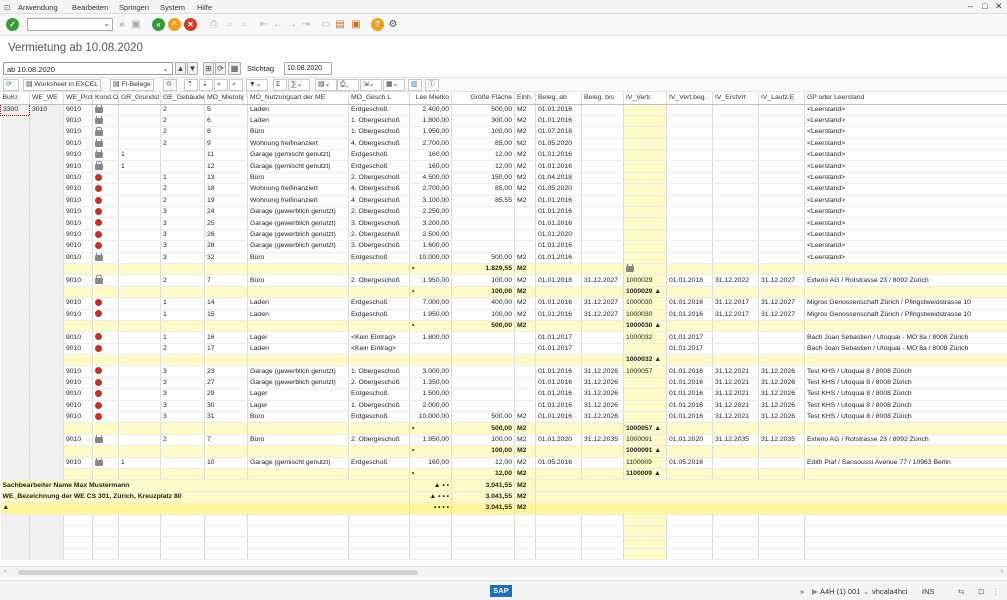 The height and width of the screenshot is (600, 1007). I want to click on table-cell: 4.500,00, so click(430, 178).